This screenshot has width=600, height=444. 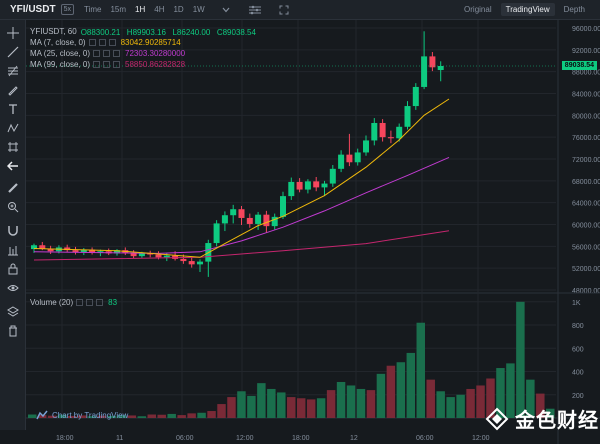 I want to click on ma25-label: MA (25, close, 0), so click(x=60, y=53).